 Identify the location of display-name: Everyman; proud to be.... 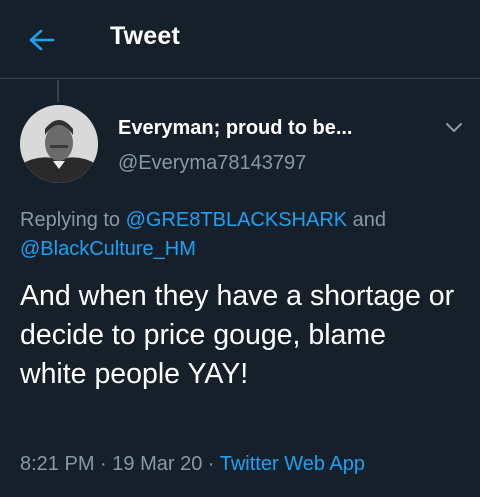
(235, 128).